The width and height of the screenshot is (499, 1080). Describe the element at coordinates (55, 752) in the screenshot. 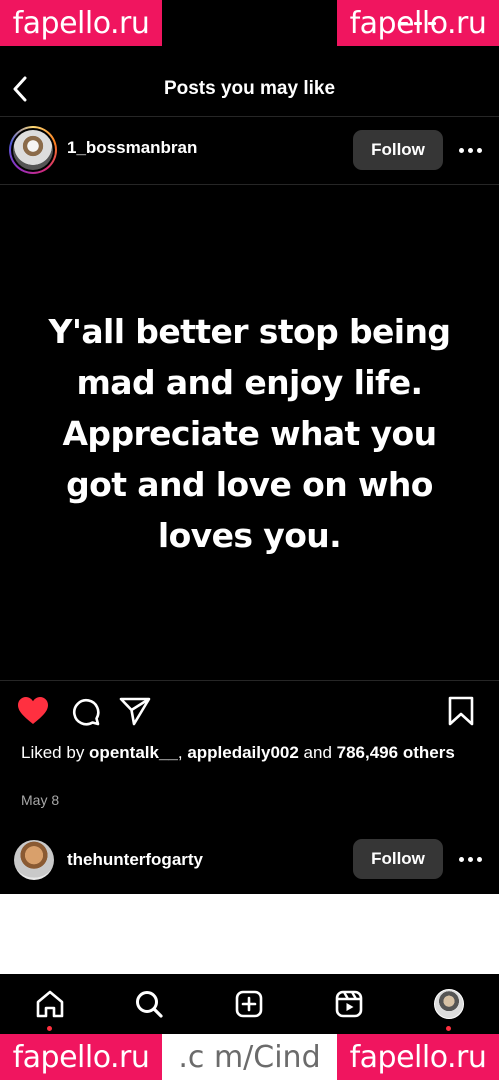

I see `liked-by-prefix: Liked by` at that location.